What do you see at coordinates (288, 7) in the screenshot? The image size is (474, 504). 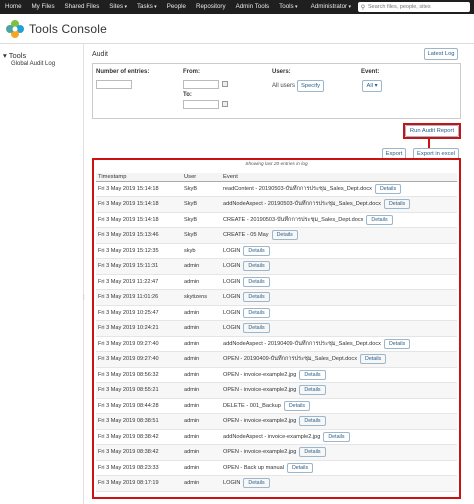 I see `nav-item-8: Tools` at bounding box center [288, 7].